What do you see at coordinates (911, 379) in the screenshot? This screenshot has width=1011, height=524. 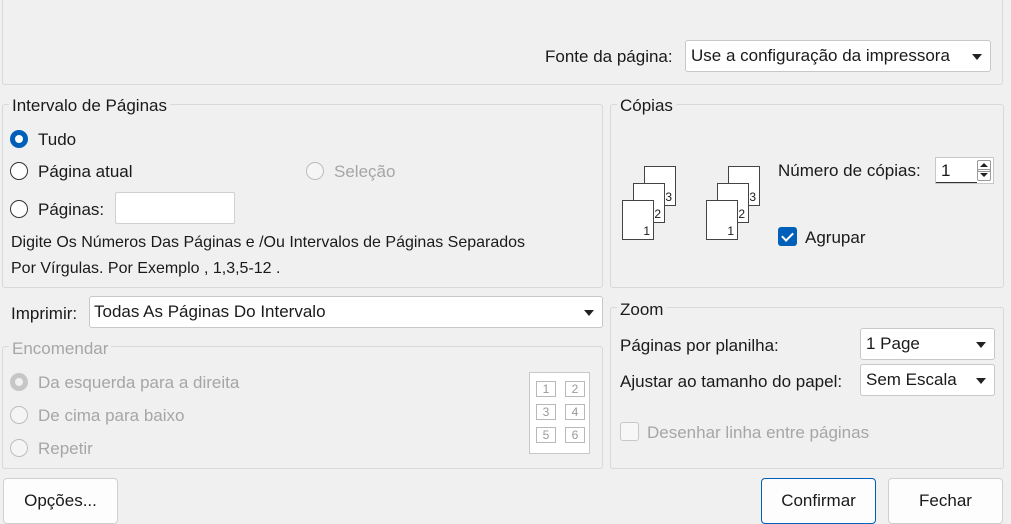 I see `scale-value: Sem Escala` at bounding box center [911, 379].